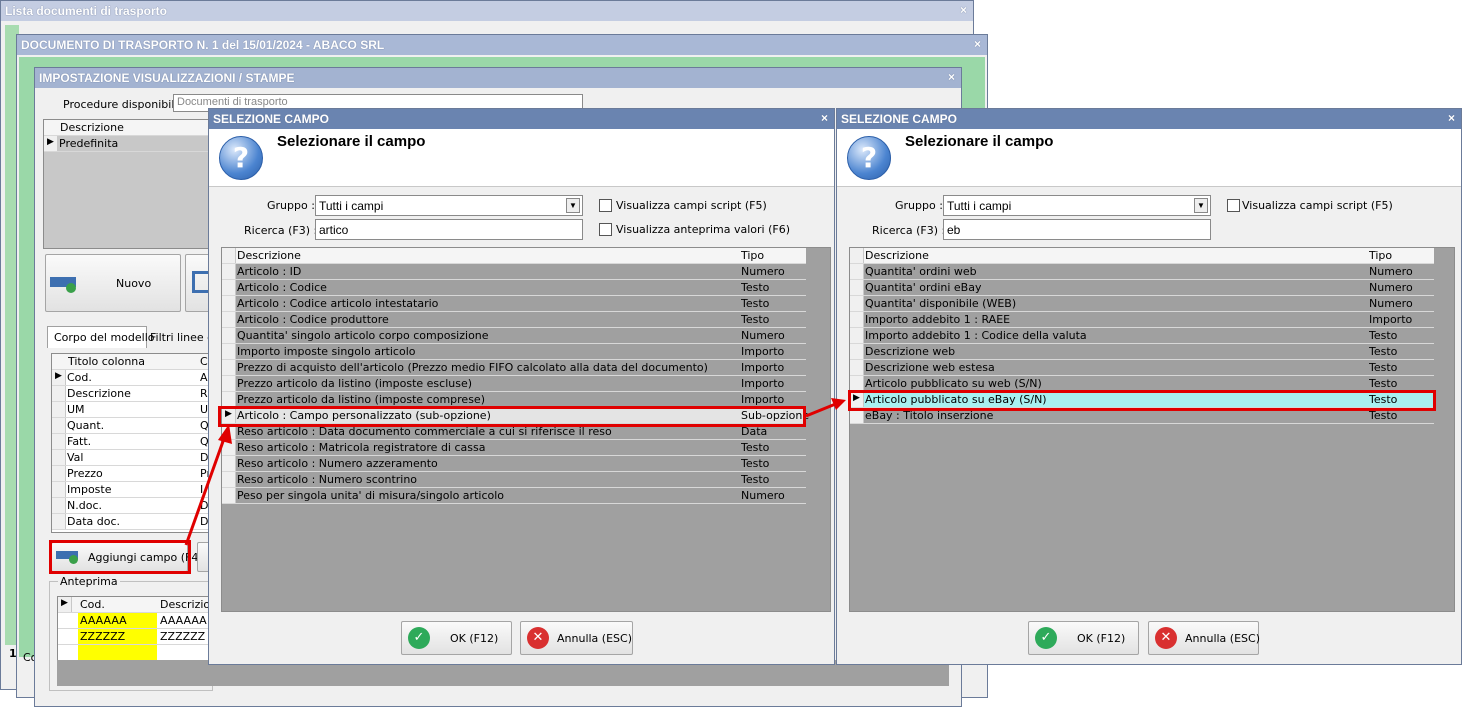  I want to click on cell-description: Quant., so click(86, 425).